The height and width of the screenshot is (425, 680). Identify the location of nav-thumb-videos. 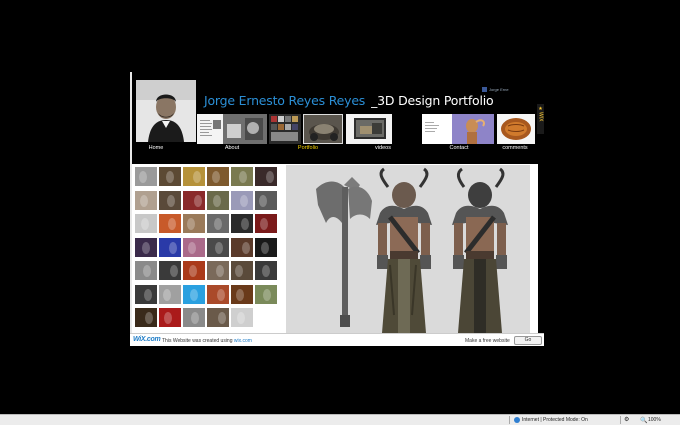
(369, 129).